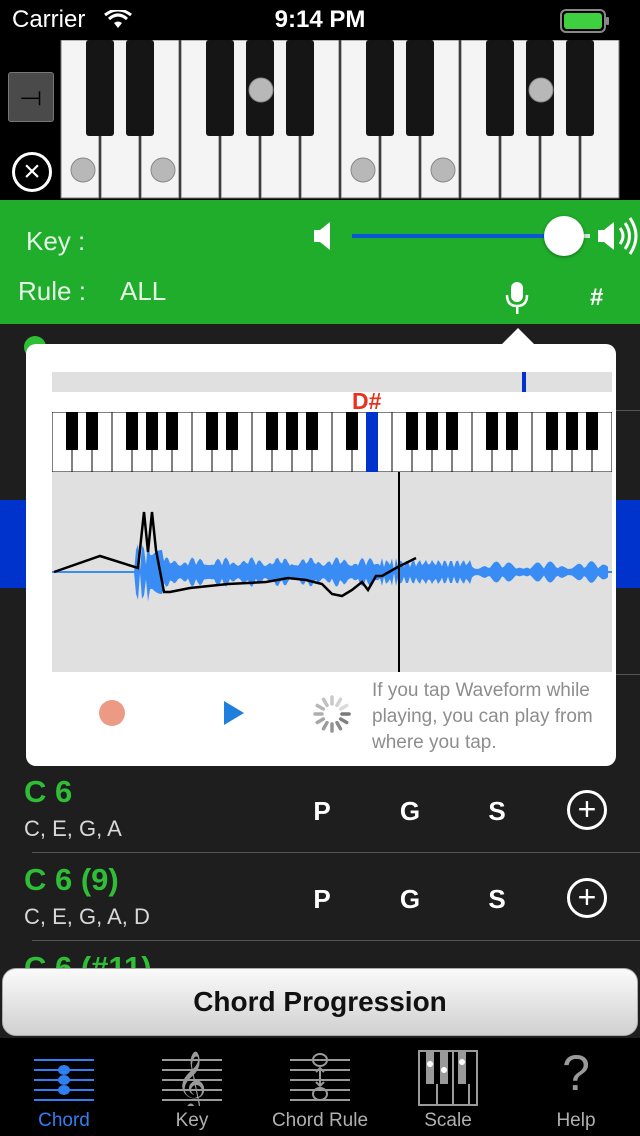  What do you see at coordinates (64, 1120) in the screenshot?
I see `tab-label: Chord` at bounding box center [64, 1120].